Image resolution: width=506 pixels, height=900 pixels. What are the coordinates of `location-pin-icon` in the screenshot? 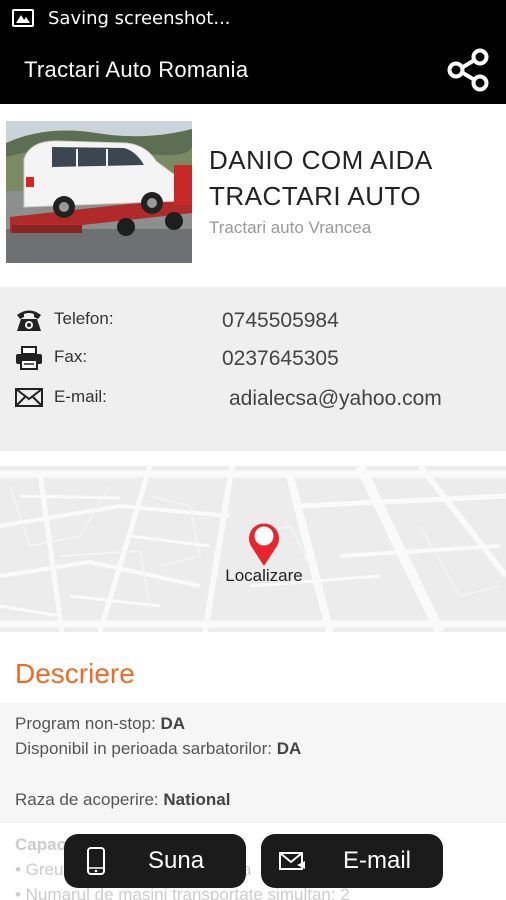 It's located at (264, 543).